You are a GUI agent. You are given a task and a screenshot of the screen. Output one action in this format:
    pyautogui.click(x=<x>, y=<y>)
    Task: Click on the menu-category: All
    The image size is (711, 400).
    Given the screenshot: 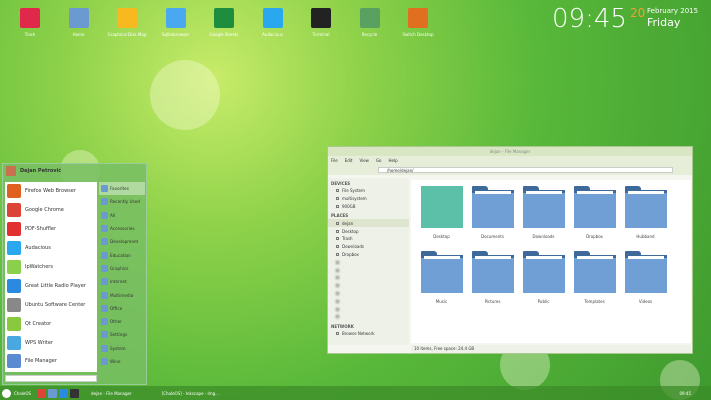 What is the action you would take?
    pyautogui.click(x=122, y=215)
    